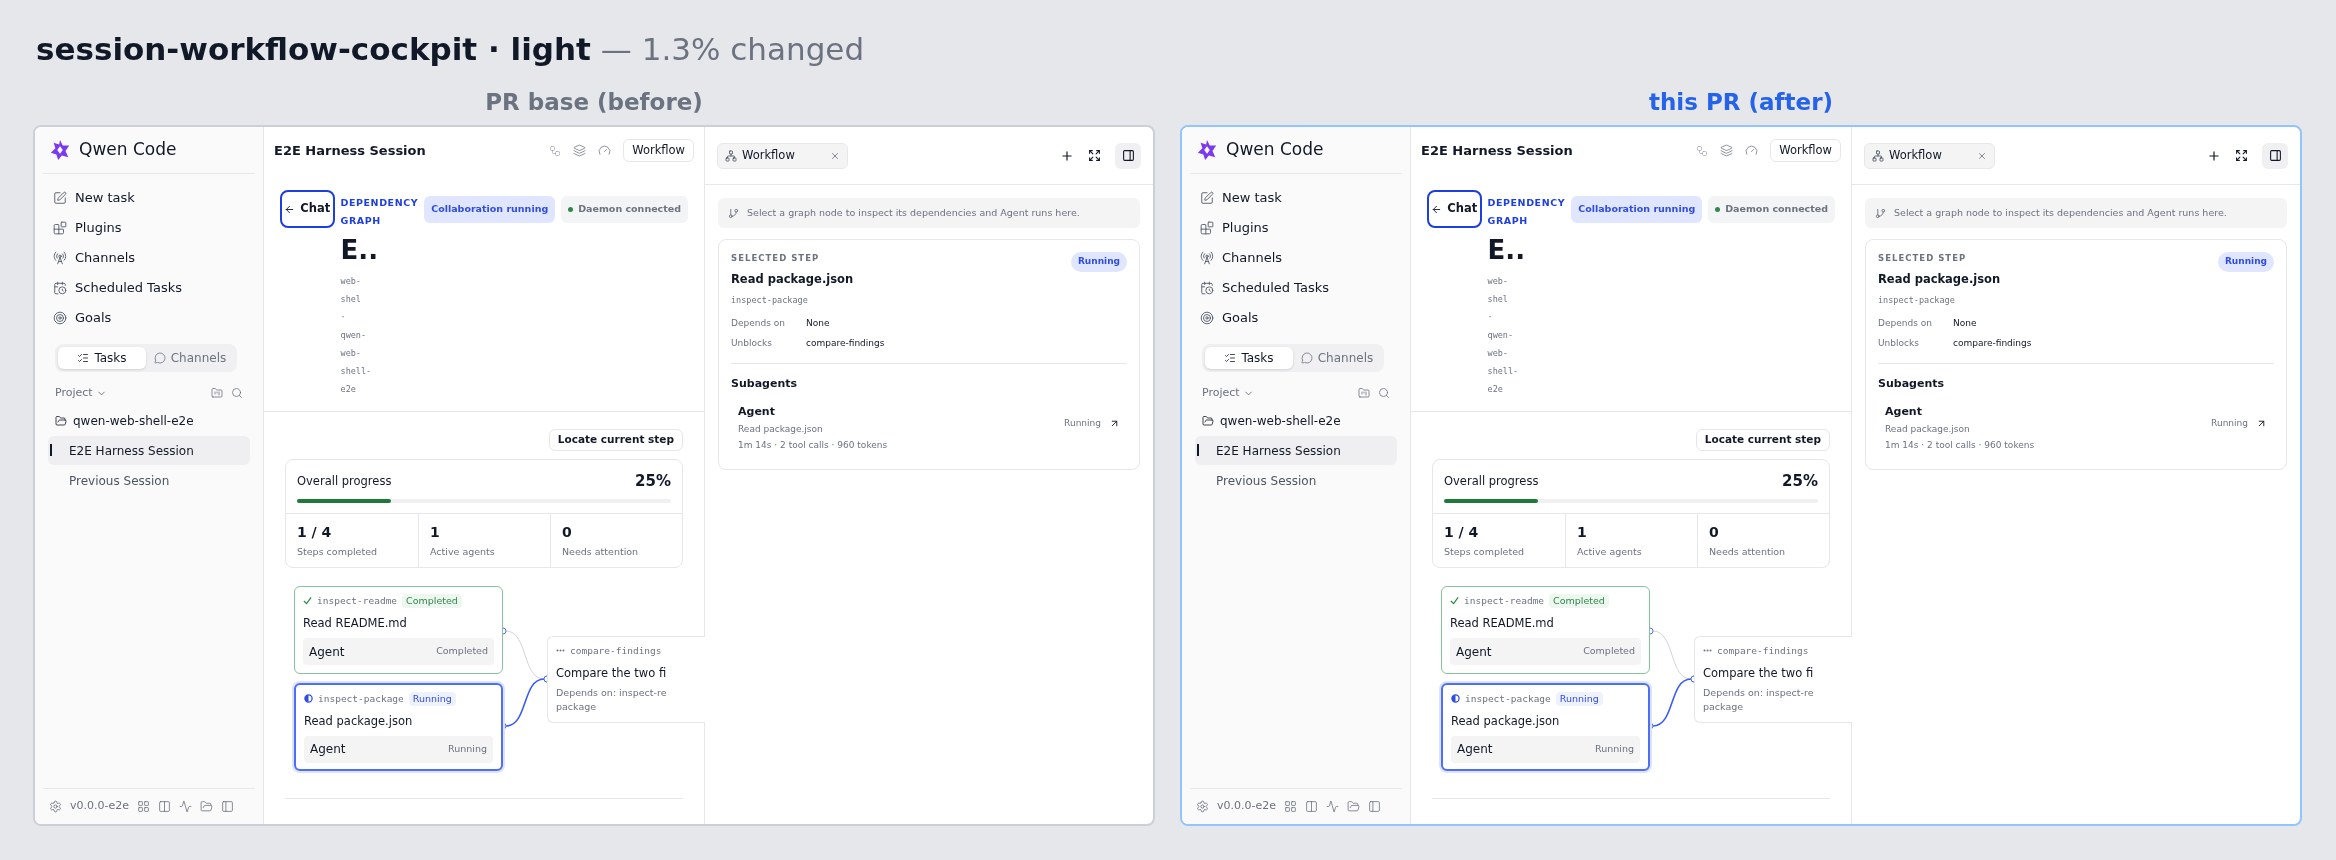 The image size is (2336, 860). What do you see at coordinates (348, 389) in the screenshot?
I see `path-text: e2e` at bounding box center [348, 389].